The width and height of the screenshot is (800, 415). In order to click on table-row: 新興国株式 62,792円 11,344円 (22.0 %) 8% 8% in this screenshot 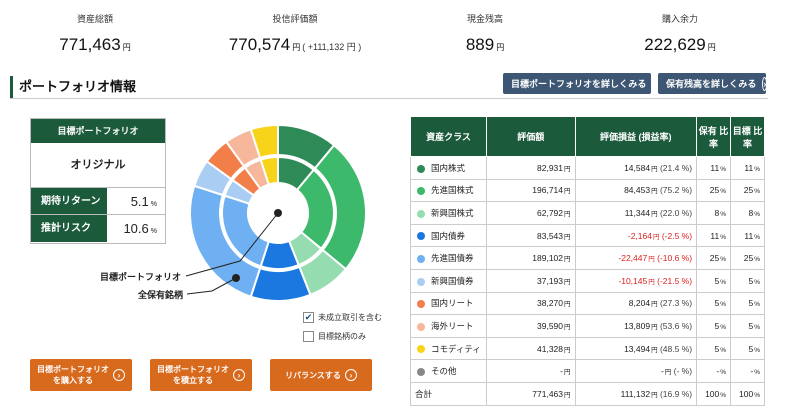, I will do `click(587, 213)`.